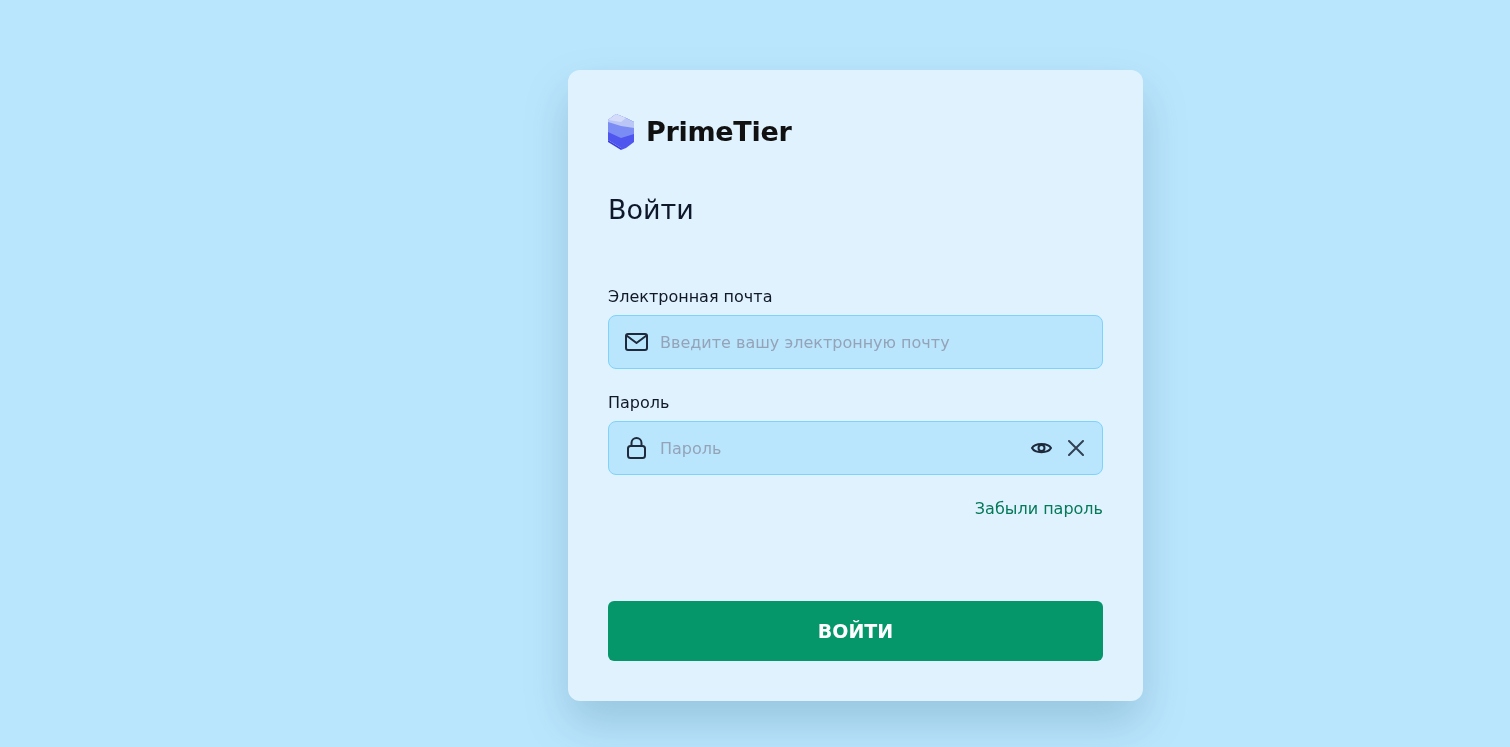 This screenshot has width=1510, height=747. What do you see at coordinates (855, 631) in the screenshot?
I see `login-button: ВОЙТИ` at bounding box center [855, 631].